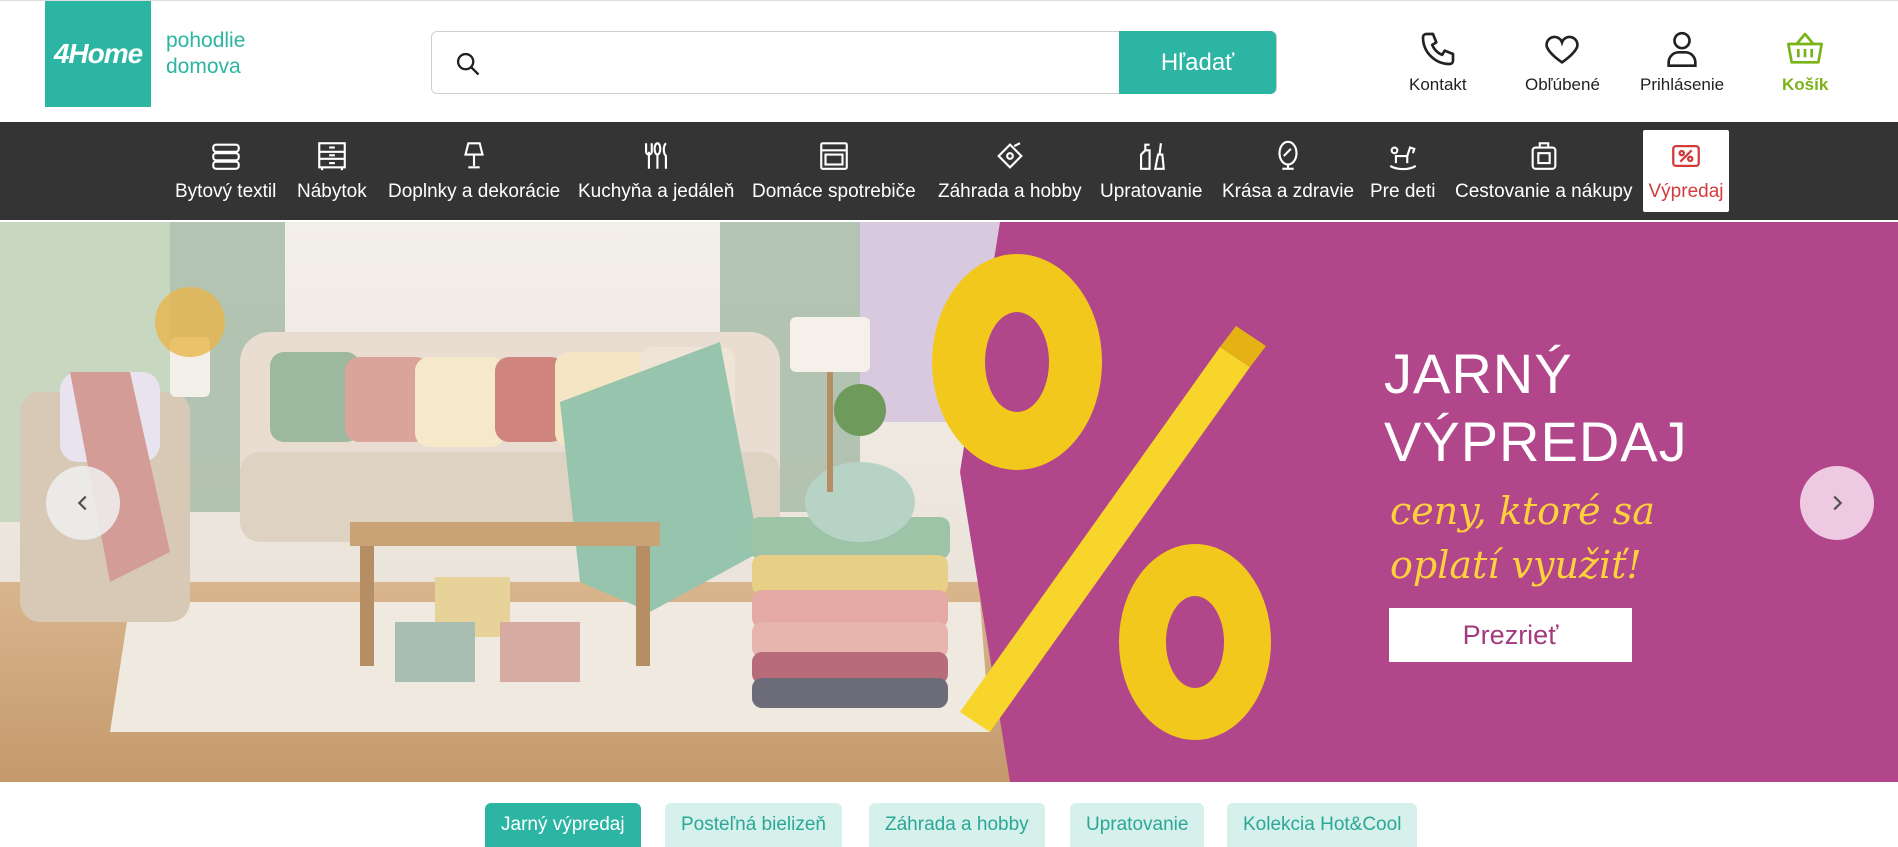 The width and height of the screenshot is (1898, 847). I want to click on carousel-next-button, so click(1837, 503).